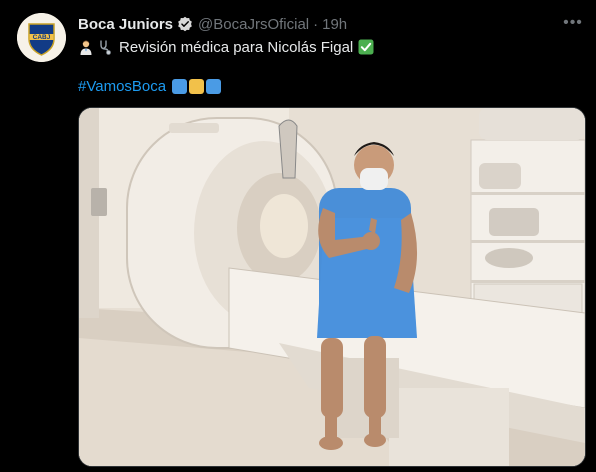 This screenshot has height=472, width=596. Describe the element at coordinates (366, 47) in the screenshot. I see `check-mark-emoji` at that location.